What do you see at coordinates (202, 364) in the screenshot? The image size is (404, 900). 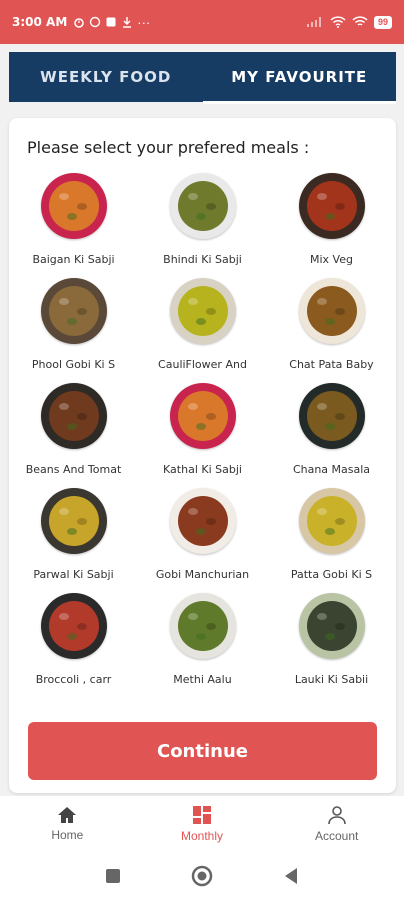 I see `meal-name: CauliFlower And` at bounding box center [202, 364].